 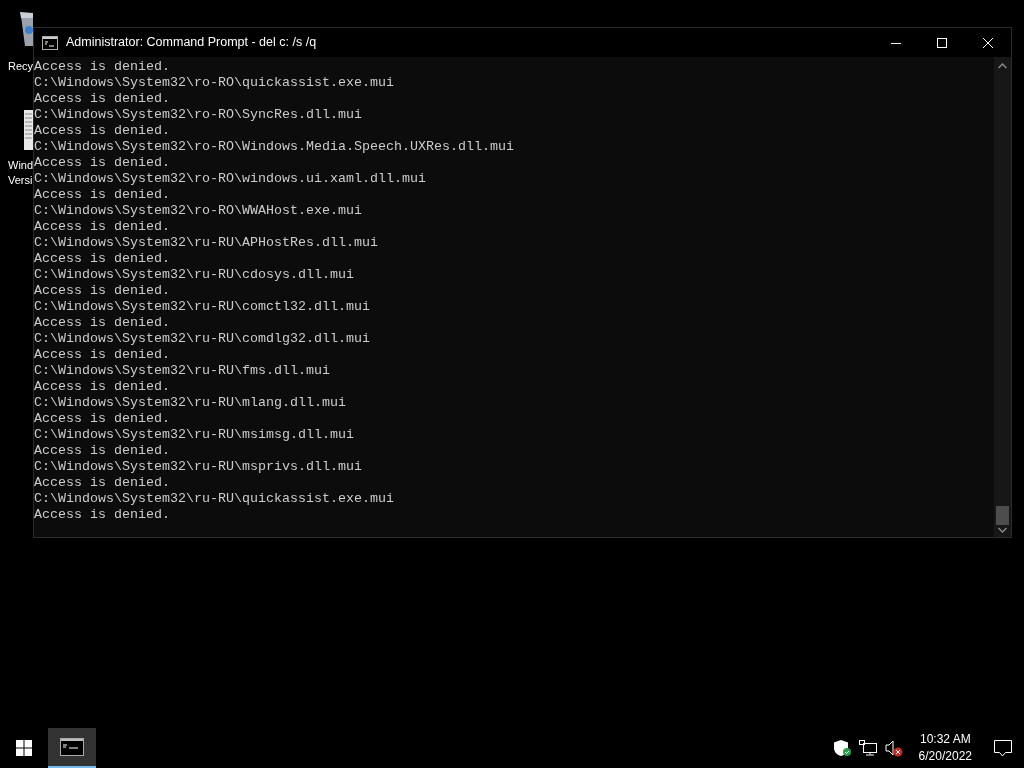 I want to click on scroll-thumb, so click(x=1002, y=515).